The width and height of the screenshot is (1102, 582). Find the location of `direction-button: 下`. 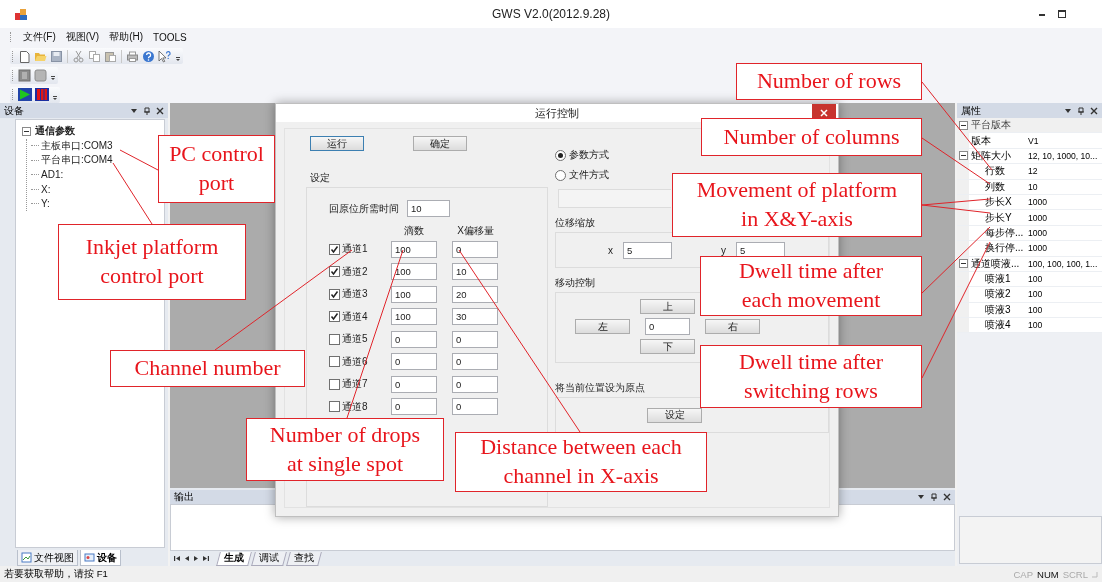

direction-button: 下 is located at coordinates (667, 346).